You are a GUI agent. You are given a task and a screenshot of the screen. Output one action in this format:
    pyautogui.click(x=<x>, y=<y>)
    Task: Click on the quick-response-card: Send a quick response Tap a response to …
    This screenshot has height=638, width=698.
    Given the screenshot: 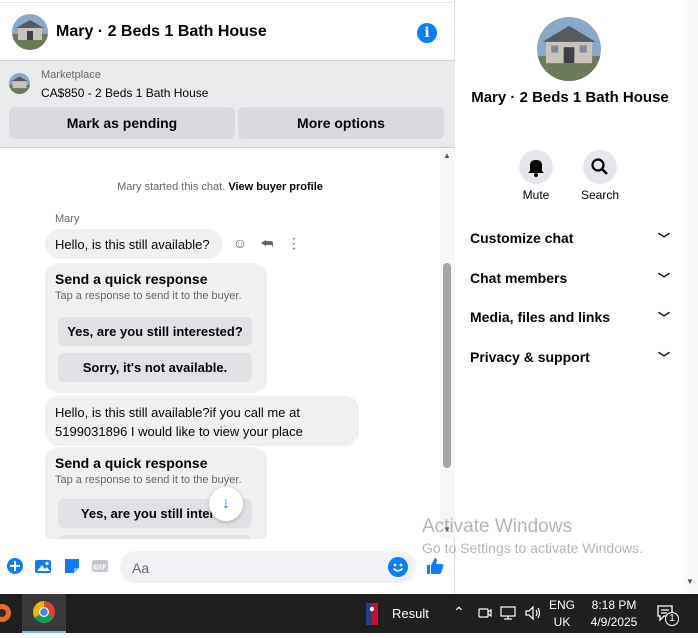 What is the action you would take?
    pyautogui.click(x=156, y=328)
    